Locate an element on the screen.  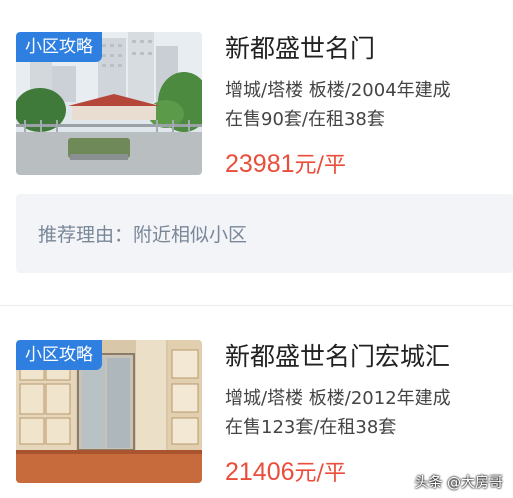
listing-title: 新都盛世名门宏城汇 is located at coordinates (369, 357).